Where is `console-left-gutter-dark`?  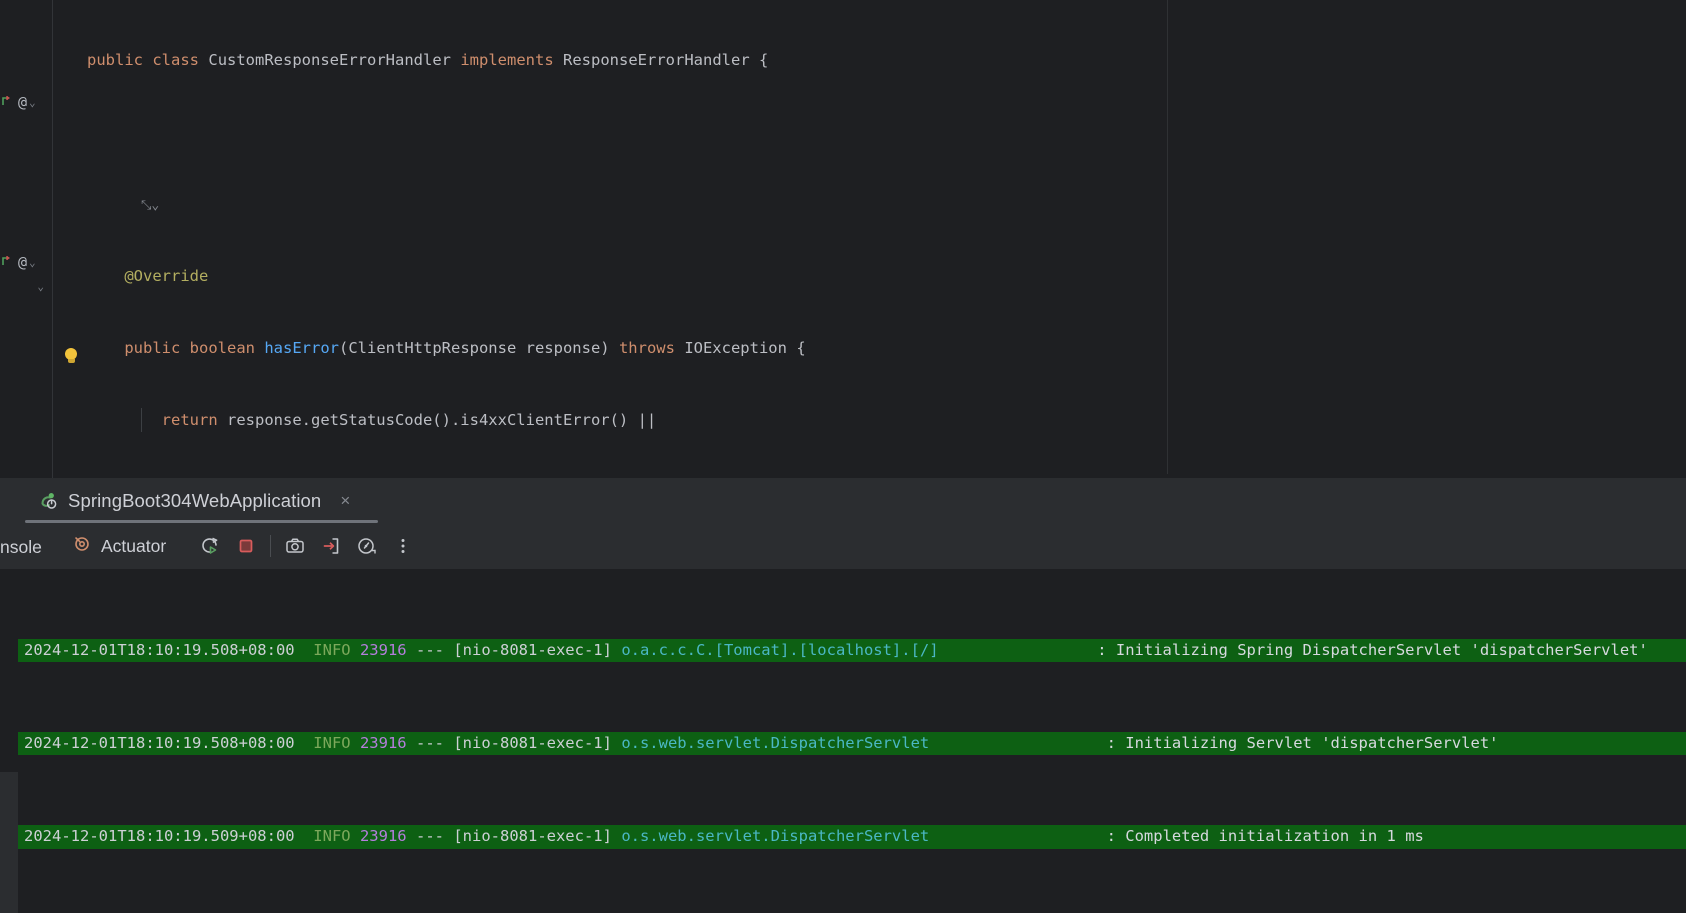
console-left-gutter-dark is located at coordinates (9, 670).